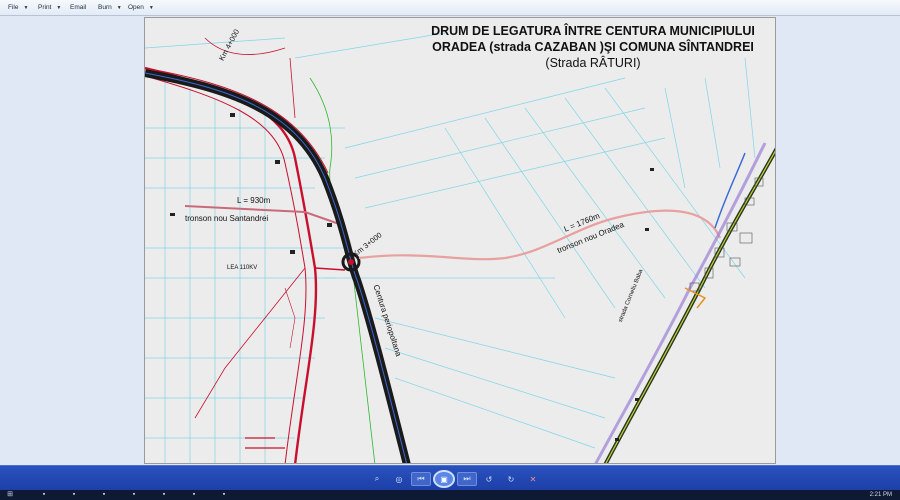 This screenshot has height=500, width=900. I want to click on menu-file: File ▼, so click(19, 8).